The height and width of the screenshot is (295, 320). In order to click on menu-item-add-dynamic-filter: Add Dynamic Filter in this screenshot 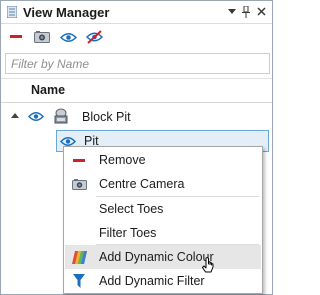, I will do `click(163, 281)`.